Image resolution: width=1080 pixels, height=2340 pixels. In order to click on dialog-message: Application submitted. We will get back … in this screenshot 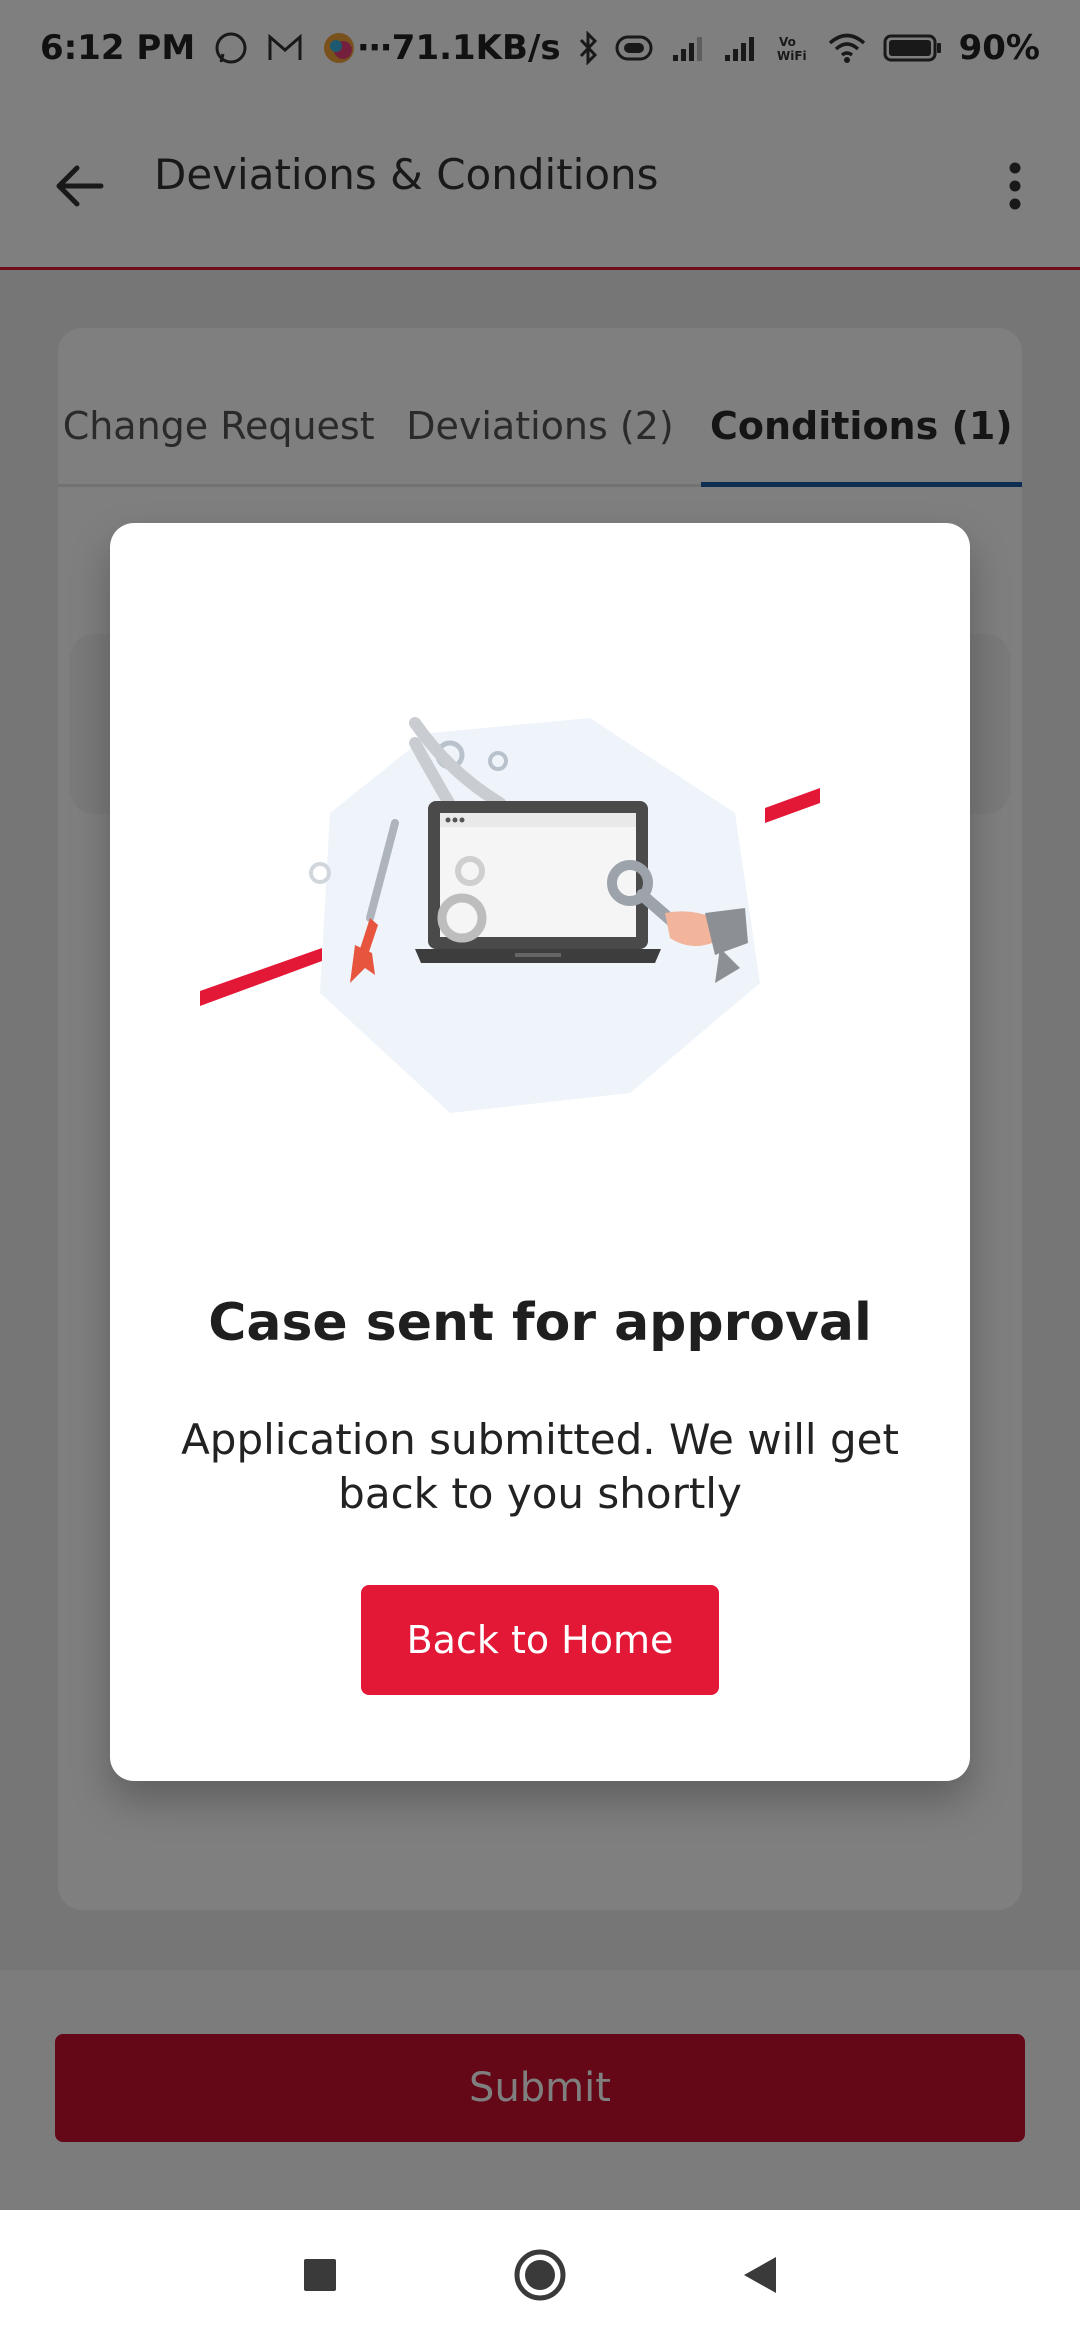, I will do `click(540, 1466)`.